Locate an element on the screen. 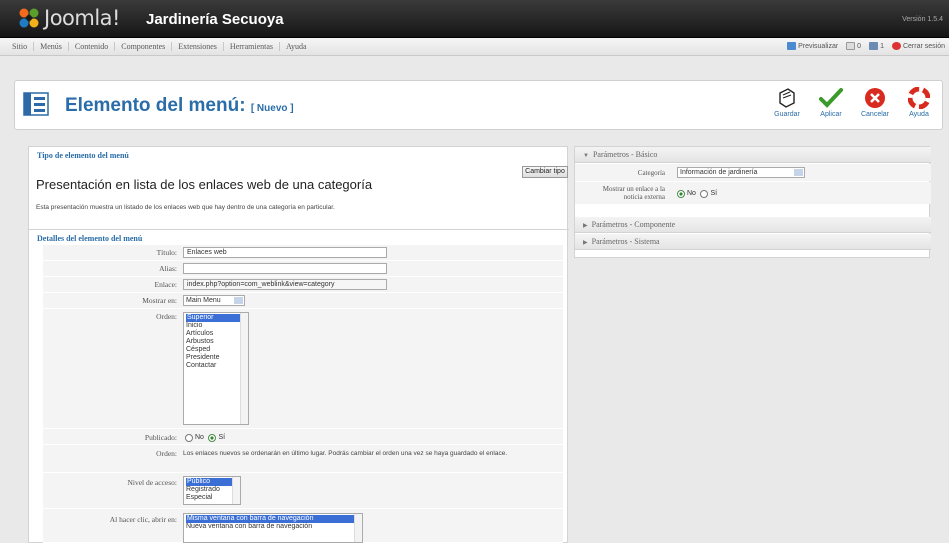 This screenshot has height=543, width=949. onclick-option: Nueva ventana con barra de navegación is located at coordinates (273, 527).